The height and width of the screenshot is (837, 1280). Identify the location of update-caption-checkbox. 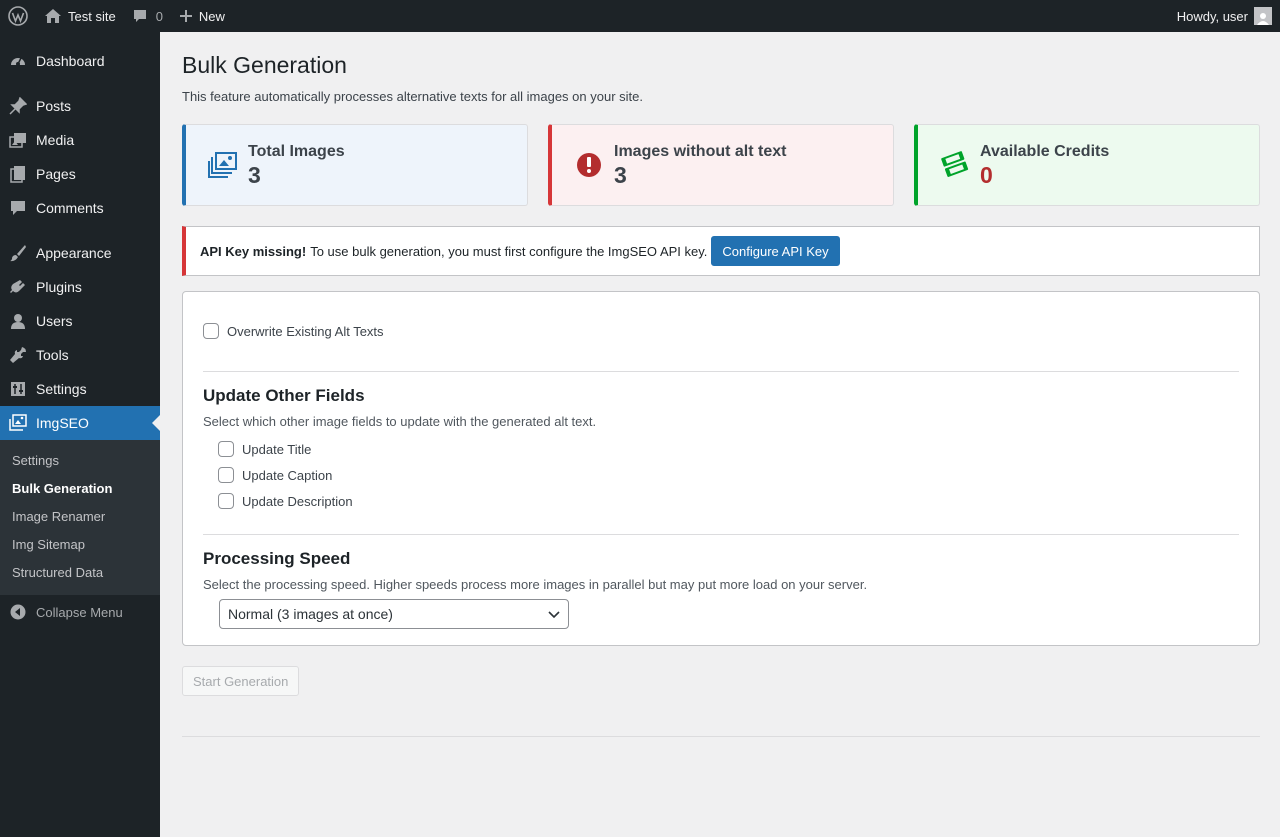
(226, 475).